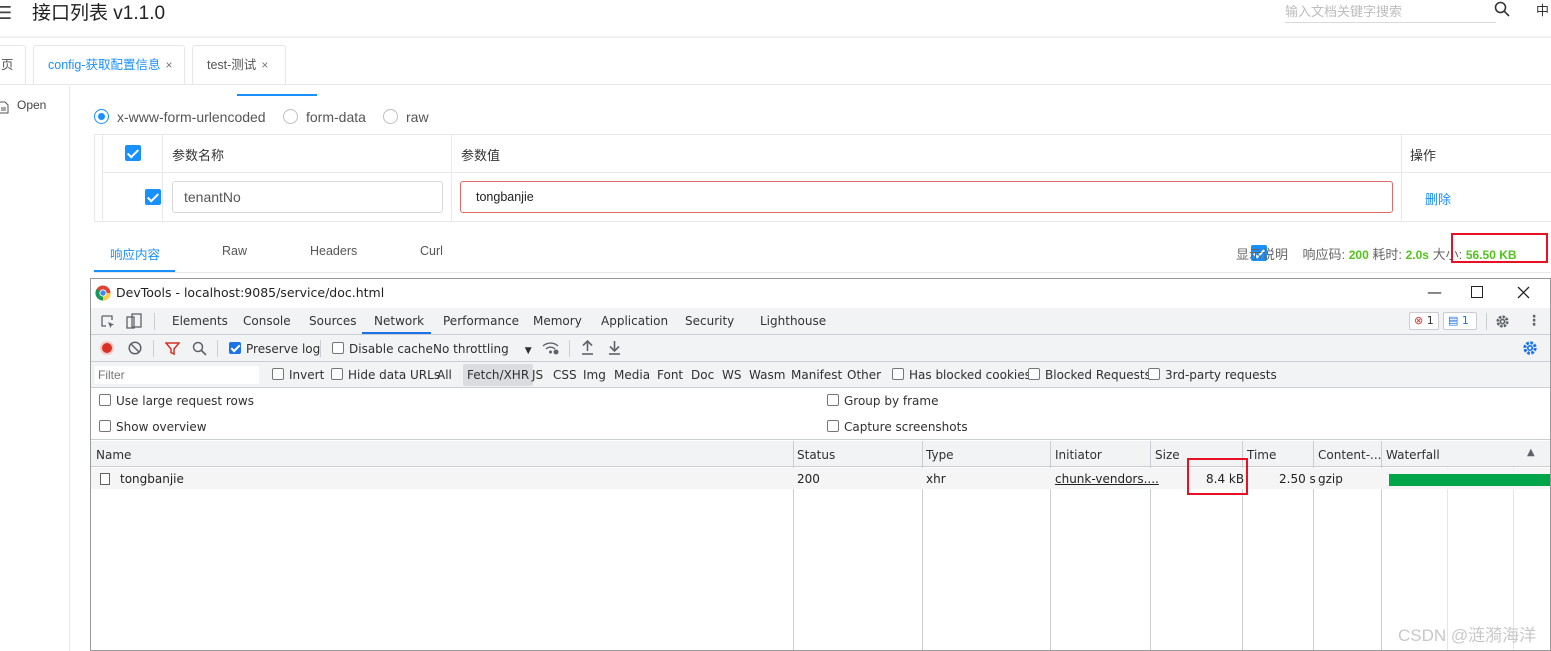  Describe the element at coordinates (793, 321) in the screenshot. I see `devtools-tab-lighthouse: Lighthouse` at that location.